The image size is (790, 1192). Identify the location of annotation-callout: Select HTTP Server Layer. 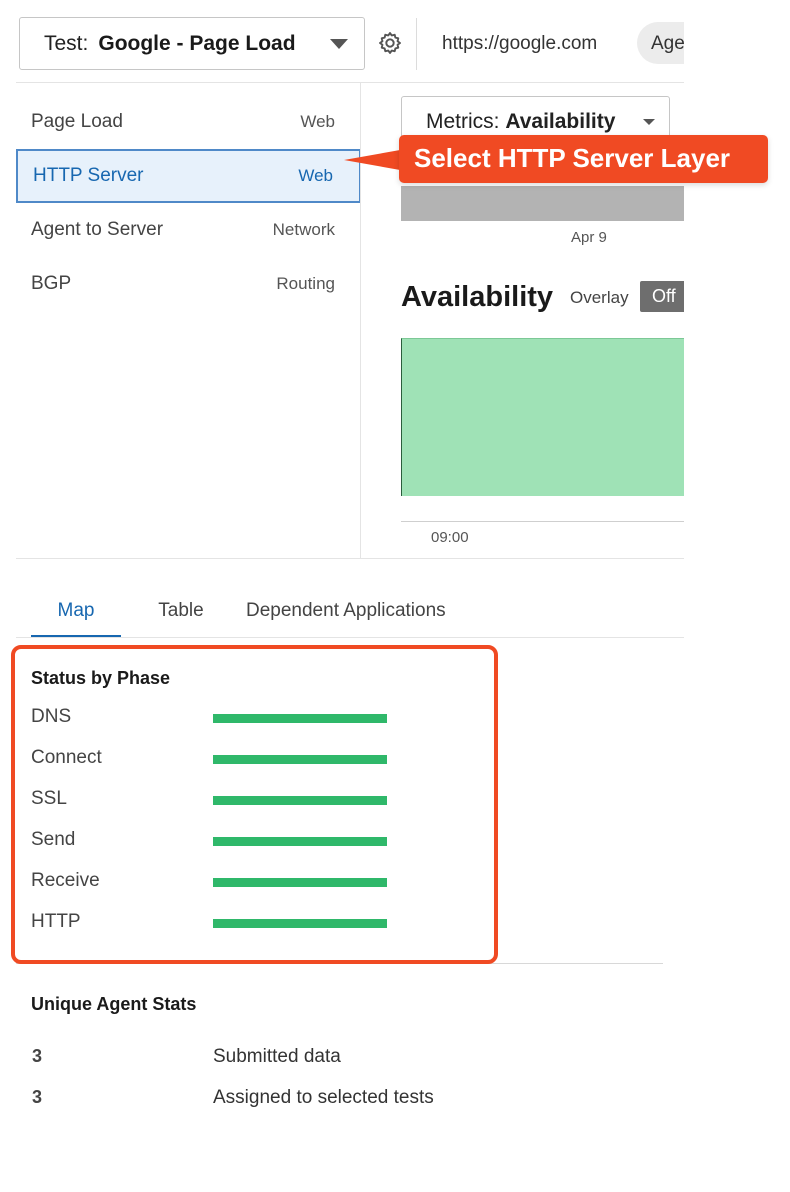
(583, 159).